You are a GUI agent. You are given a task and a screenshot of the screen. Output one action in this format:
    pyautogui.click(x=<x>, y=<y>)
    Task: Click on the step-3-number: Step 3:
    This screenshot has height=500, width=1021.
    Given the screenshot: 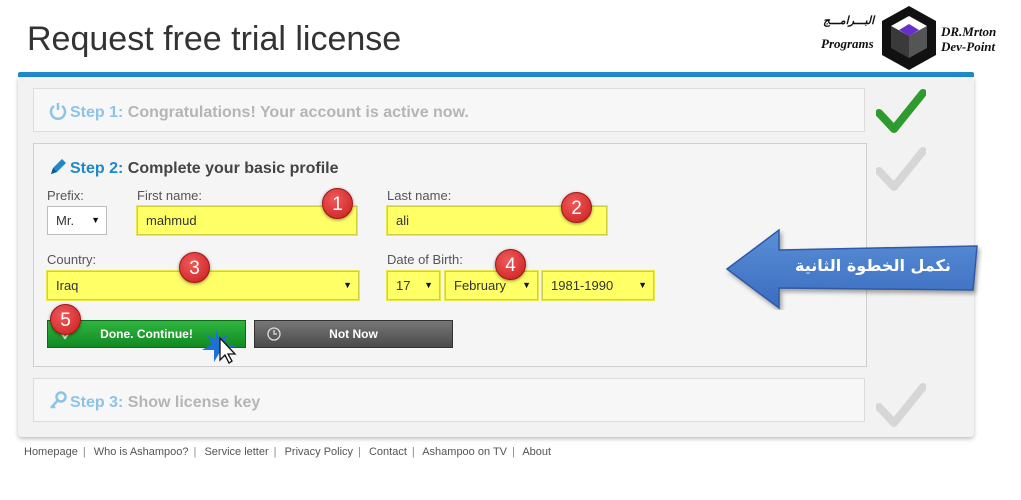 What is the action you would take?
    pyautogui.click(x=97, y=402)
    